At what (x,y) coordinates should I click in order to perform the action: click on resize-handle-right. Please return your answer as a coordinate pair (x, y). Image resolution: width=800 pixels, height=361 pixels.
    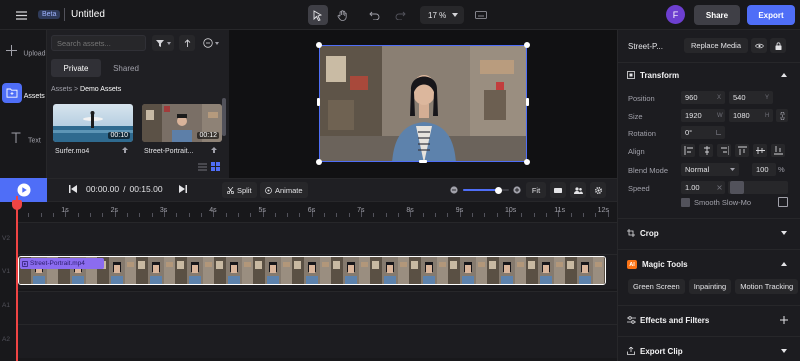
    Looking at the image, I should click on (527, 102).